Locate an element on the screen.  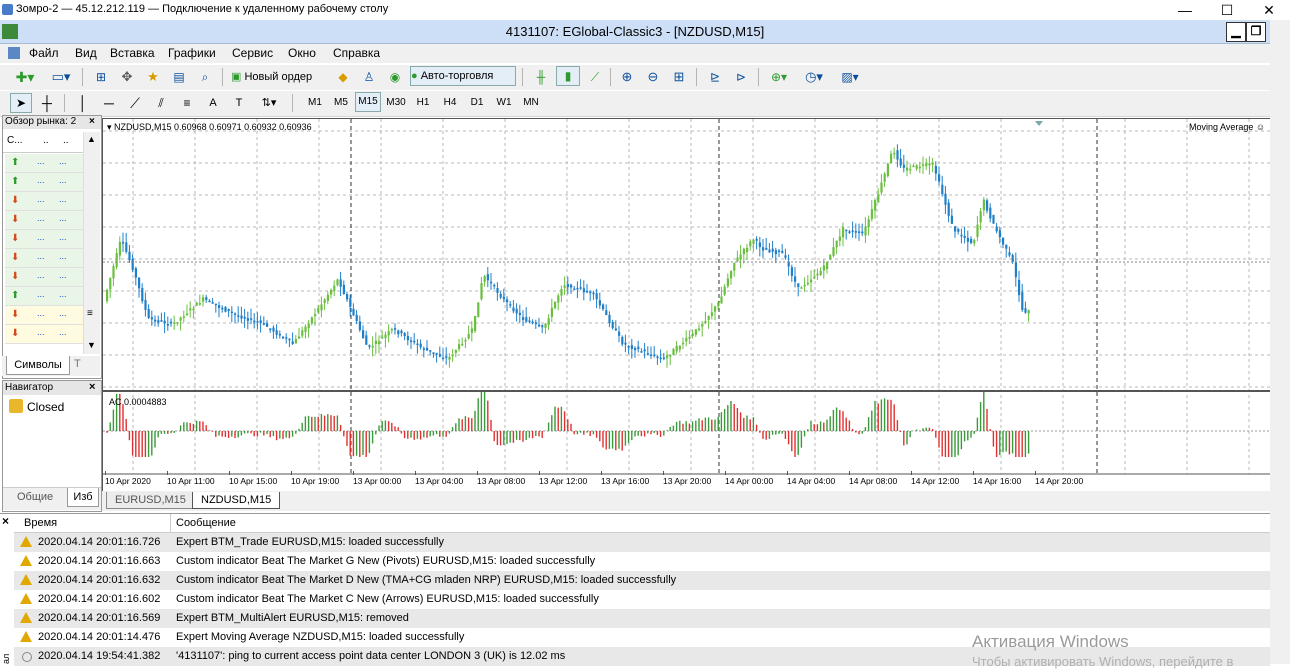
chart-minimize-button: ▁ is located at coordinates (1236, 32).